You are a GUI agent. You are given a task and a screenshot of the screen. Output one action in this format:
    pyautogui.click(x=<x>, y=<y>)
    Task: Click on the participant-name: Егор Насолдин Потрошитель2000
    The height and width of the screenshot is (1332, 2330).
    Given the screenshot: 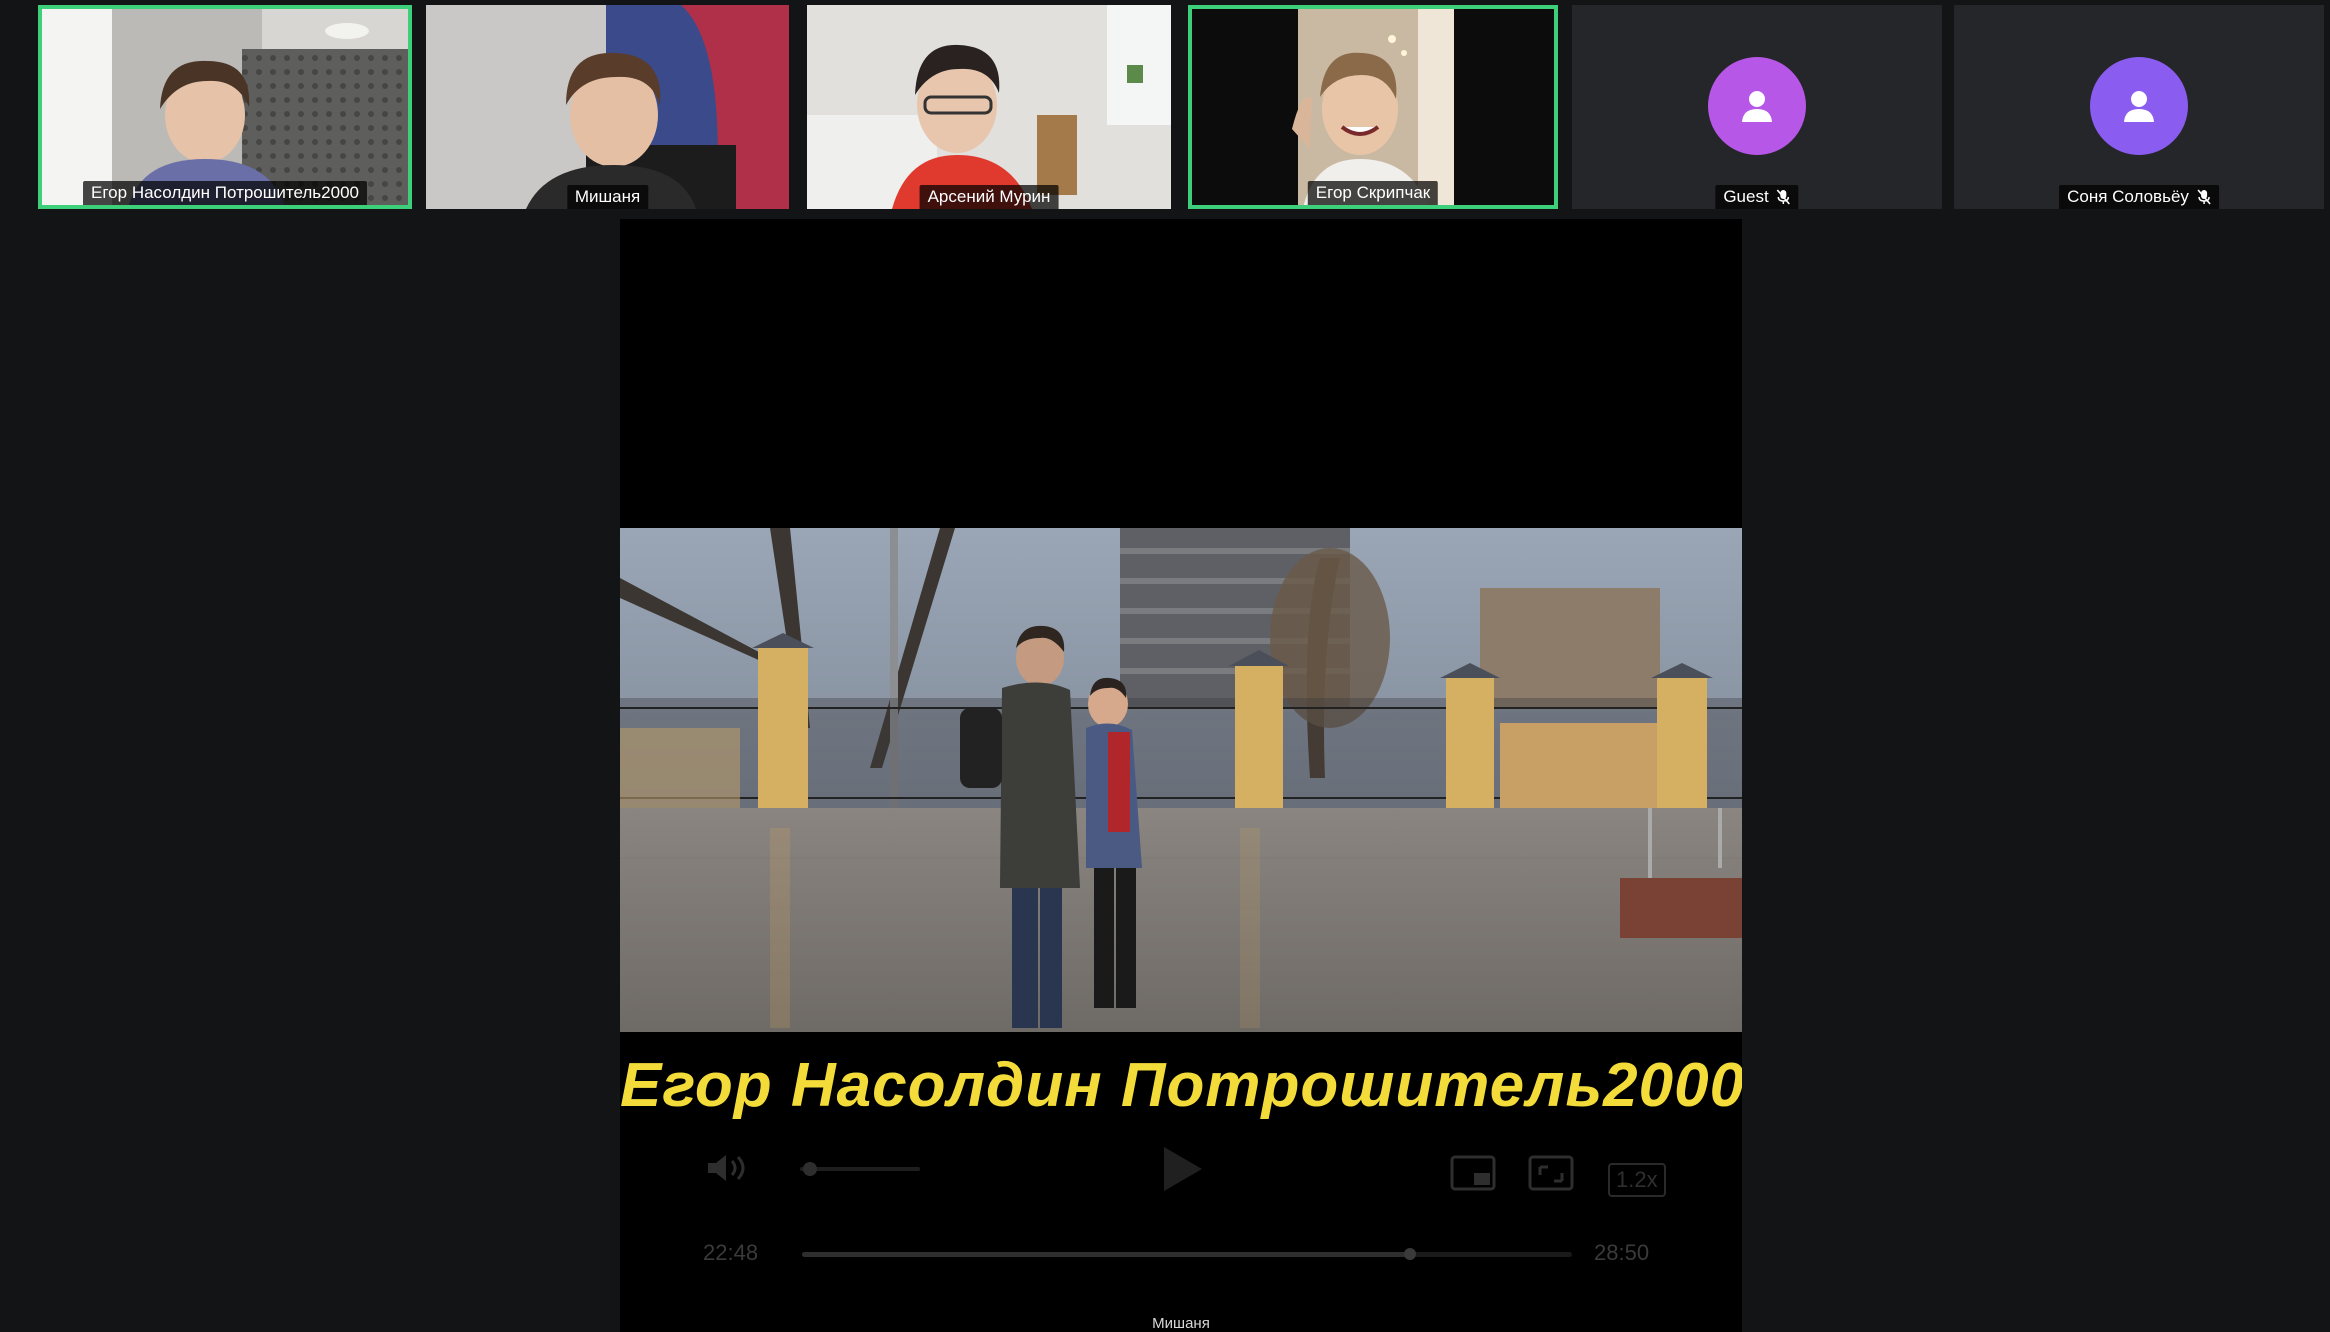 What is the action you would take?
    pyautogui.click(x=225, y=192)
    